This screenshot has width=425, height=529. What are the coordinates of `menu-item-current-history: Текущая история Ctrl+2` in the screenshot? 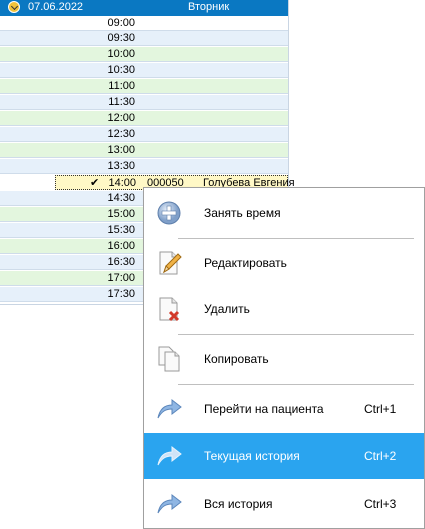 It's located at (284, 456).